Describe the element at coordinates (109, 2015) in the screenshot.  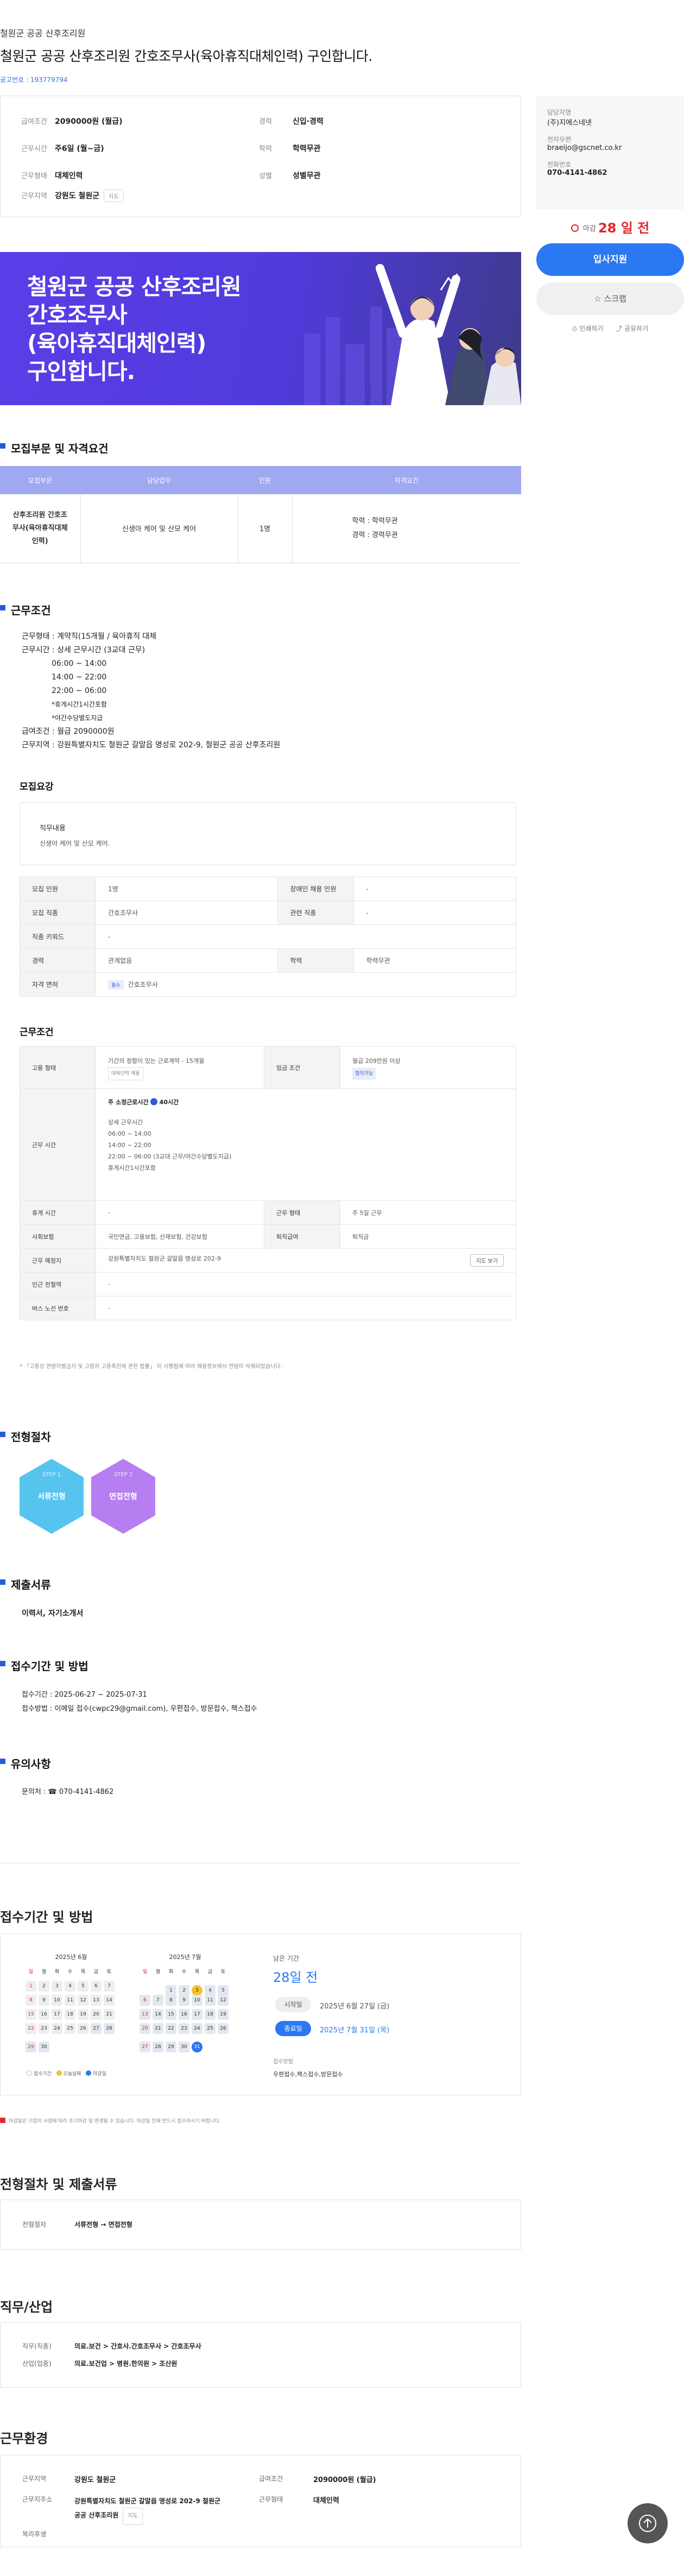
I see `calendar-day: 21` at that location.